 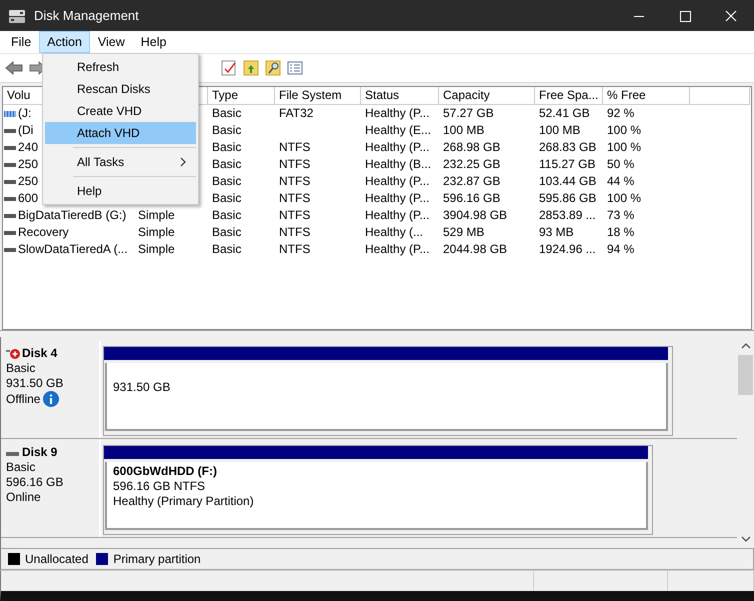 What do you see at coordinates (376, 496) in the screenshot?
I see `partition-box: 600GbWdHDD (F:) 596.16 GB NTFS Healthy (Primary Partition)` at bounding box center [376, 496].